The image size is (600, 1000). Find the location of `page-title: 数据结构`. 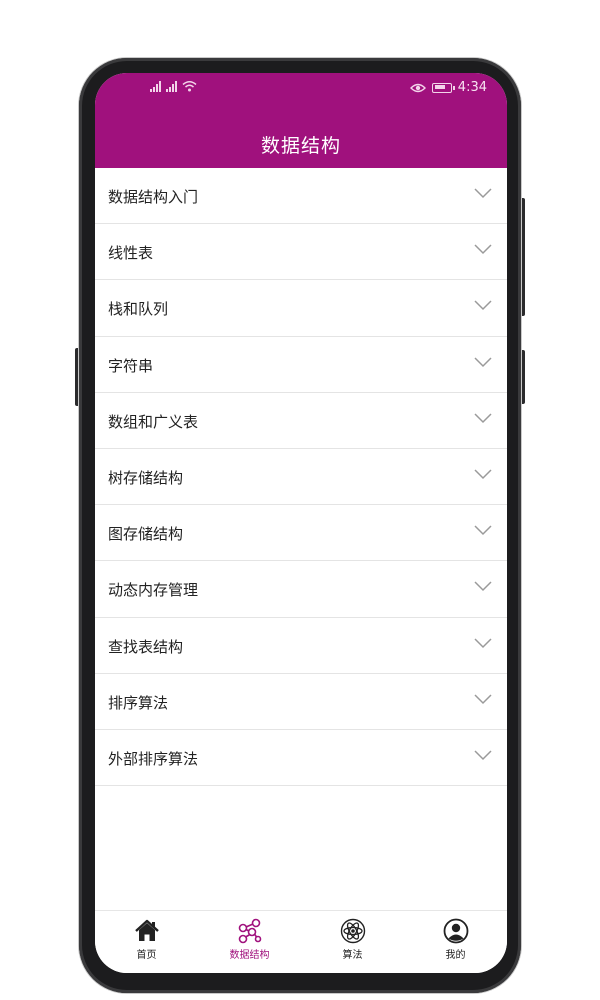

page-title: 数据结构 is located at coordinates (300, 146).